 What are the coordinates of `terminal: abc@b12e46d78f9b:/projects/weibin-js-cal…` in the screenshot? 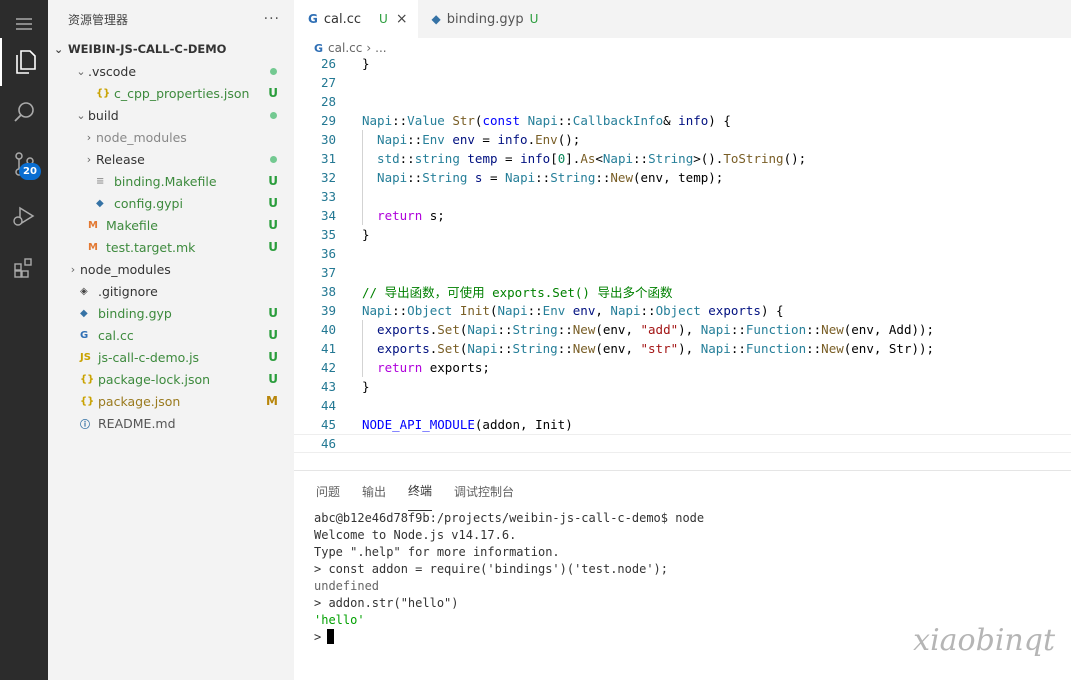 It's located at (509, 577).